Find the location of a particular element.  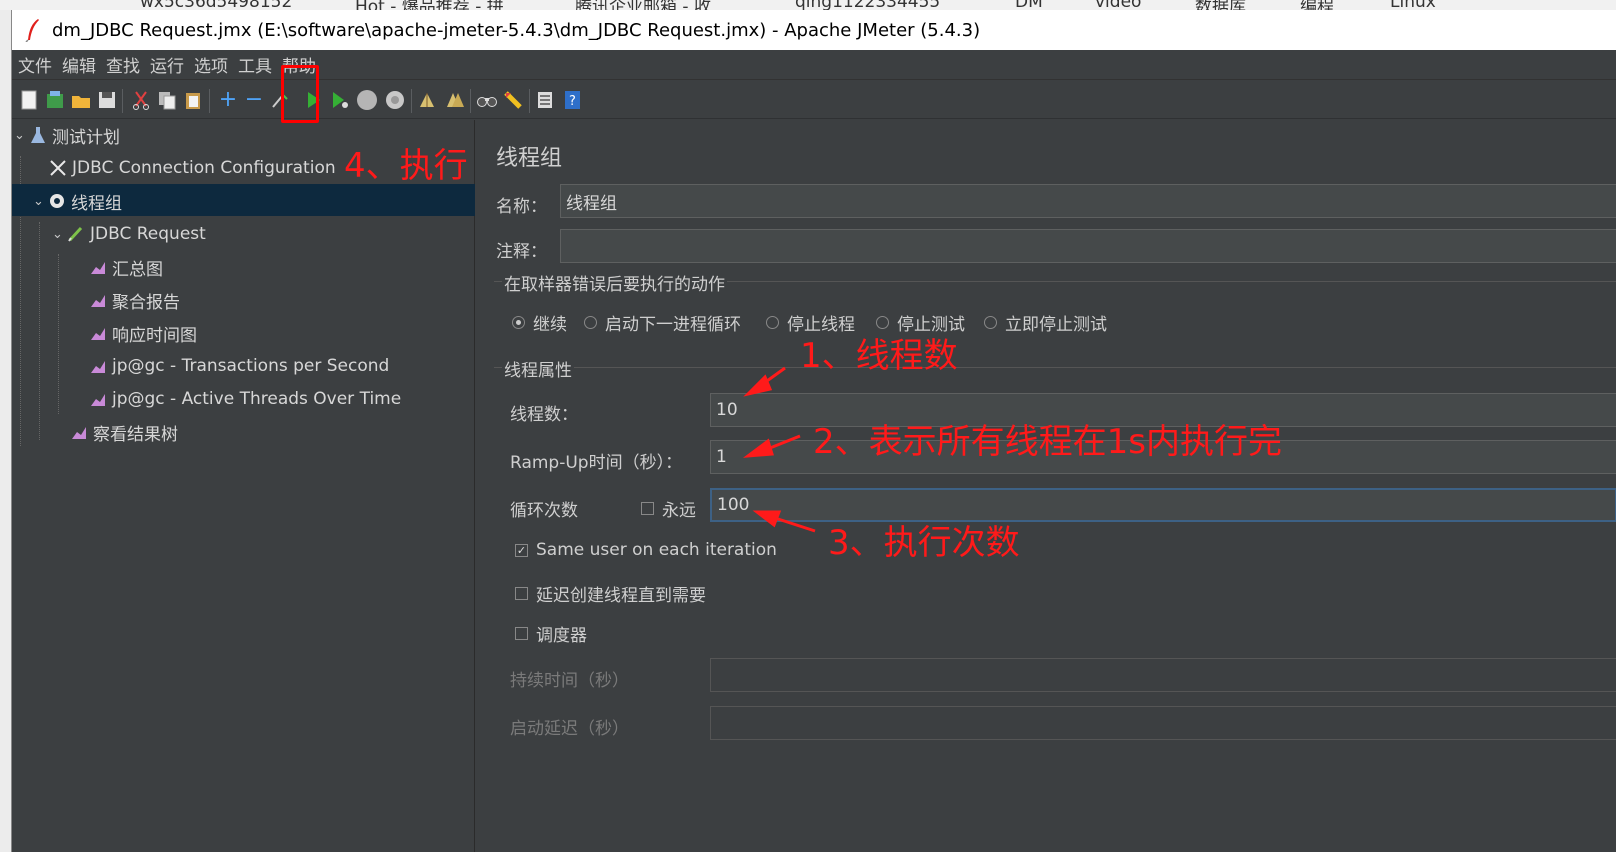

jmeter-feather-icon is located at coordinates (32, 30).